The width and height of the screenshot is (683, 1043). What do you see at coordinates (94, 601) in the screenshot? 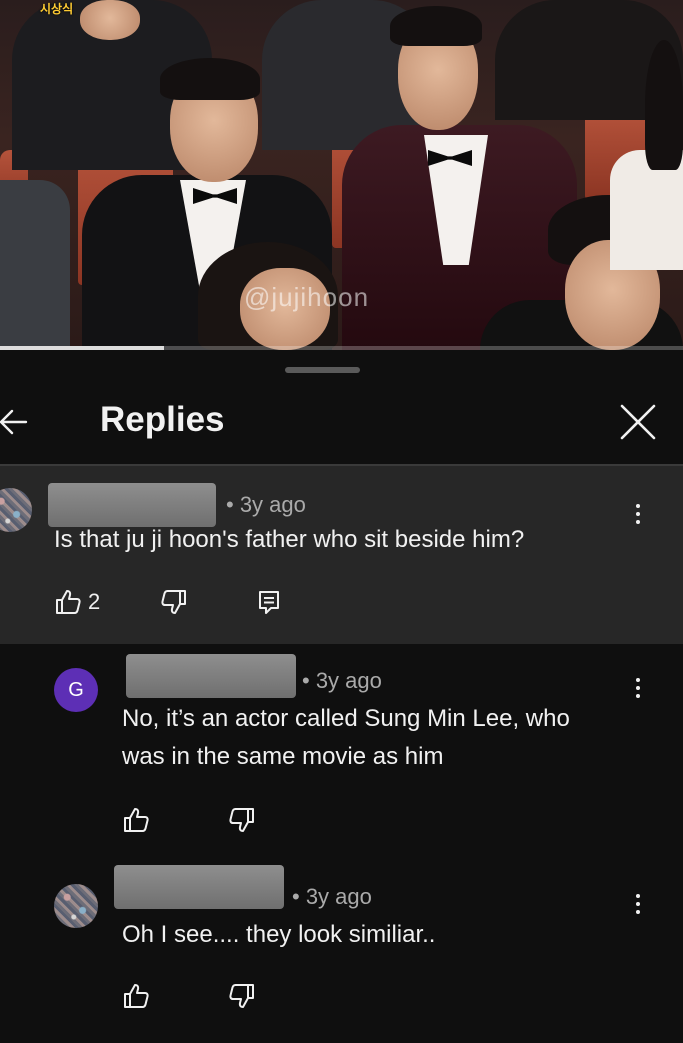
I see `like-count: 2` at bounding box center [94, 601].